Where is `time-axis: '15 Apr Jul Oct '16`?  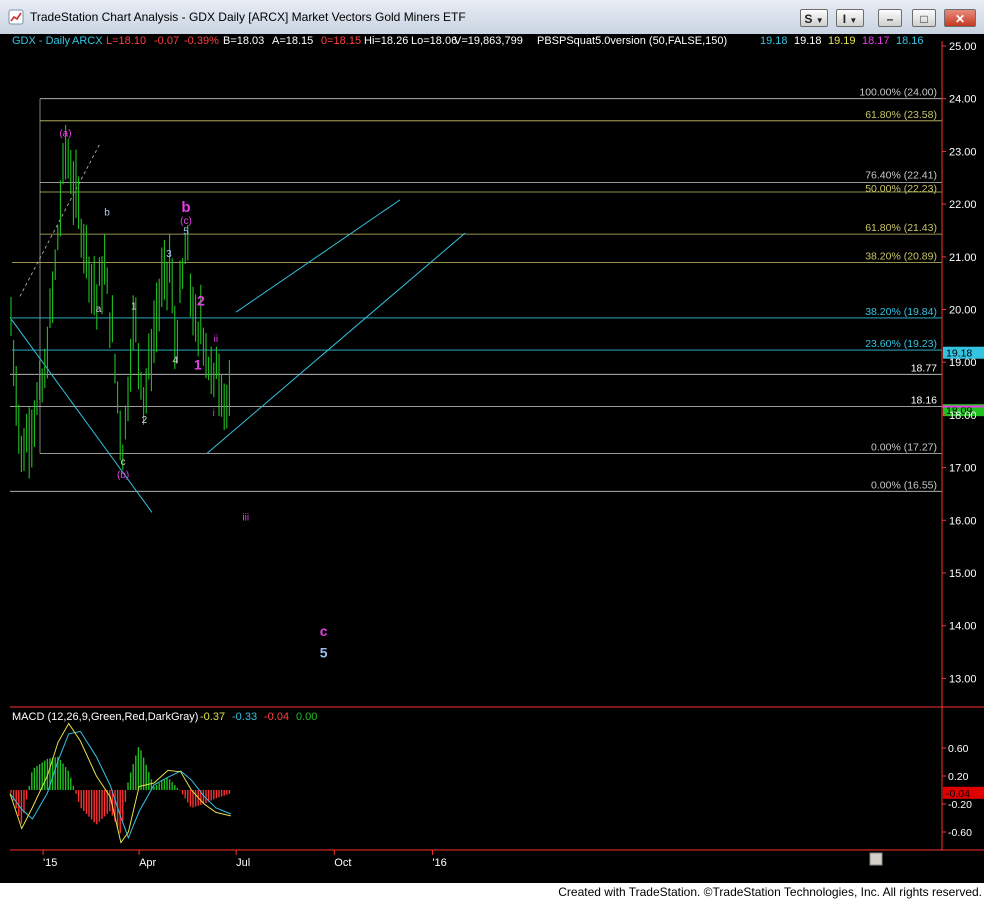 time-axis: '15 Apr Jul Oct '16 is located at coordinates (497, 859).